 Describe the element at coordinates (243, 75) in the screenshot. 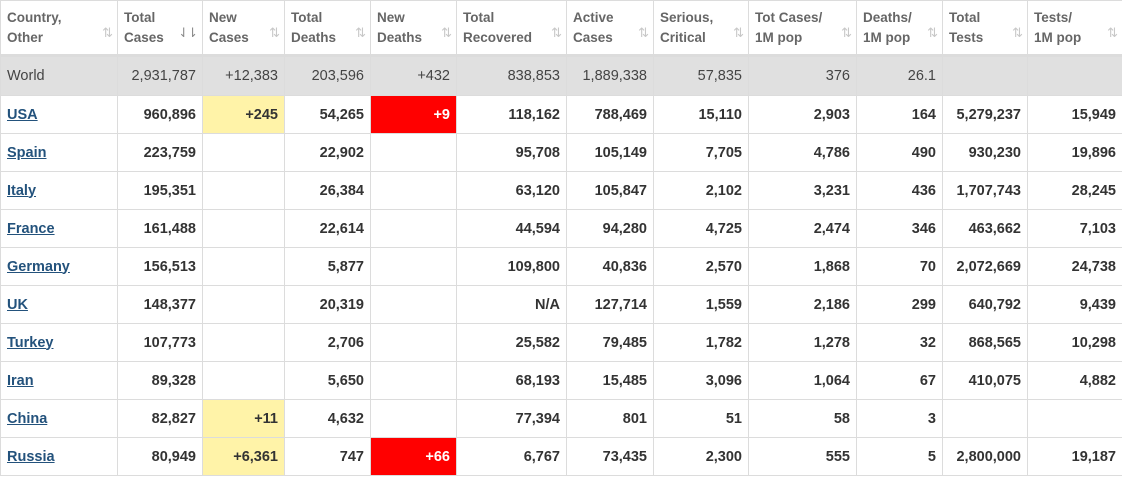

I see `new-cases-cell: +12,383` at that location.